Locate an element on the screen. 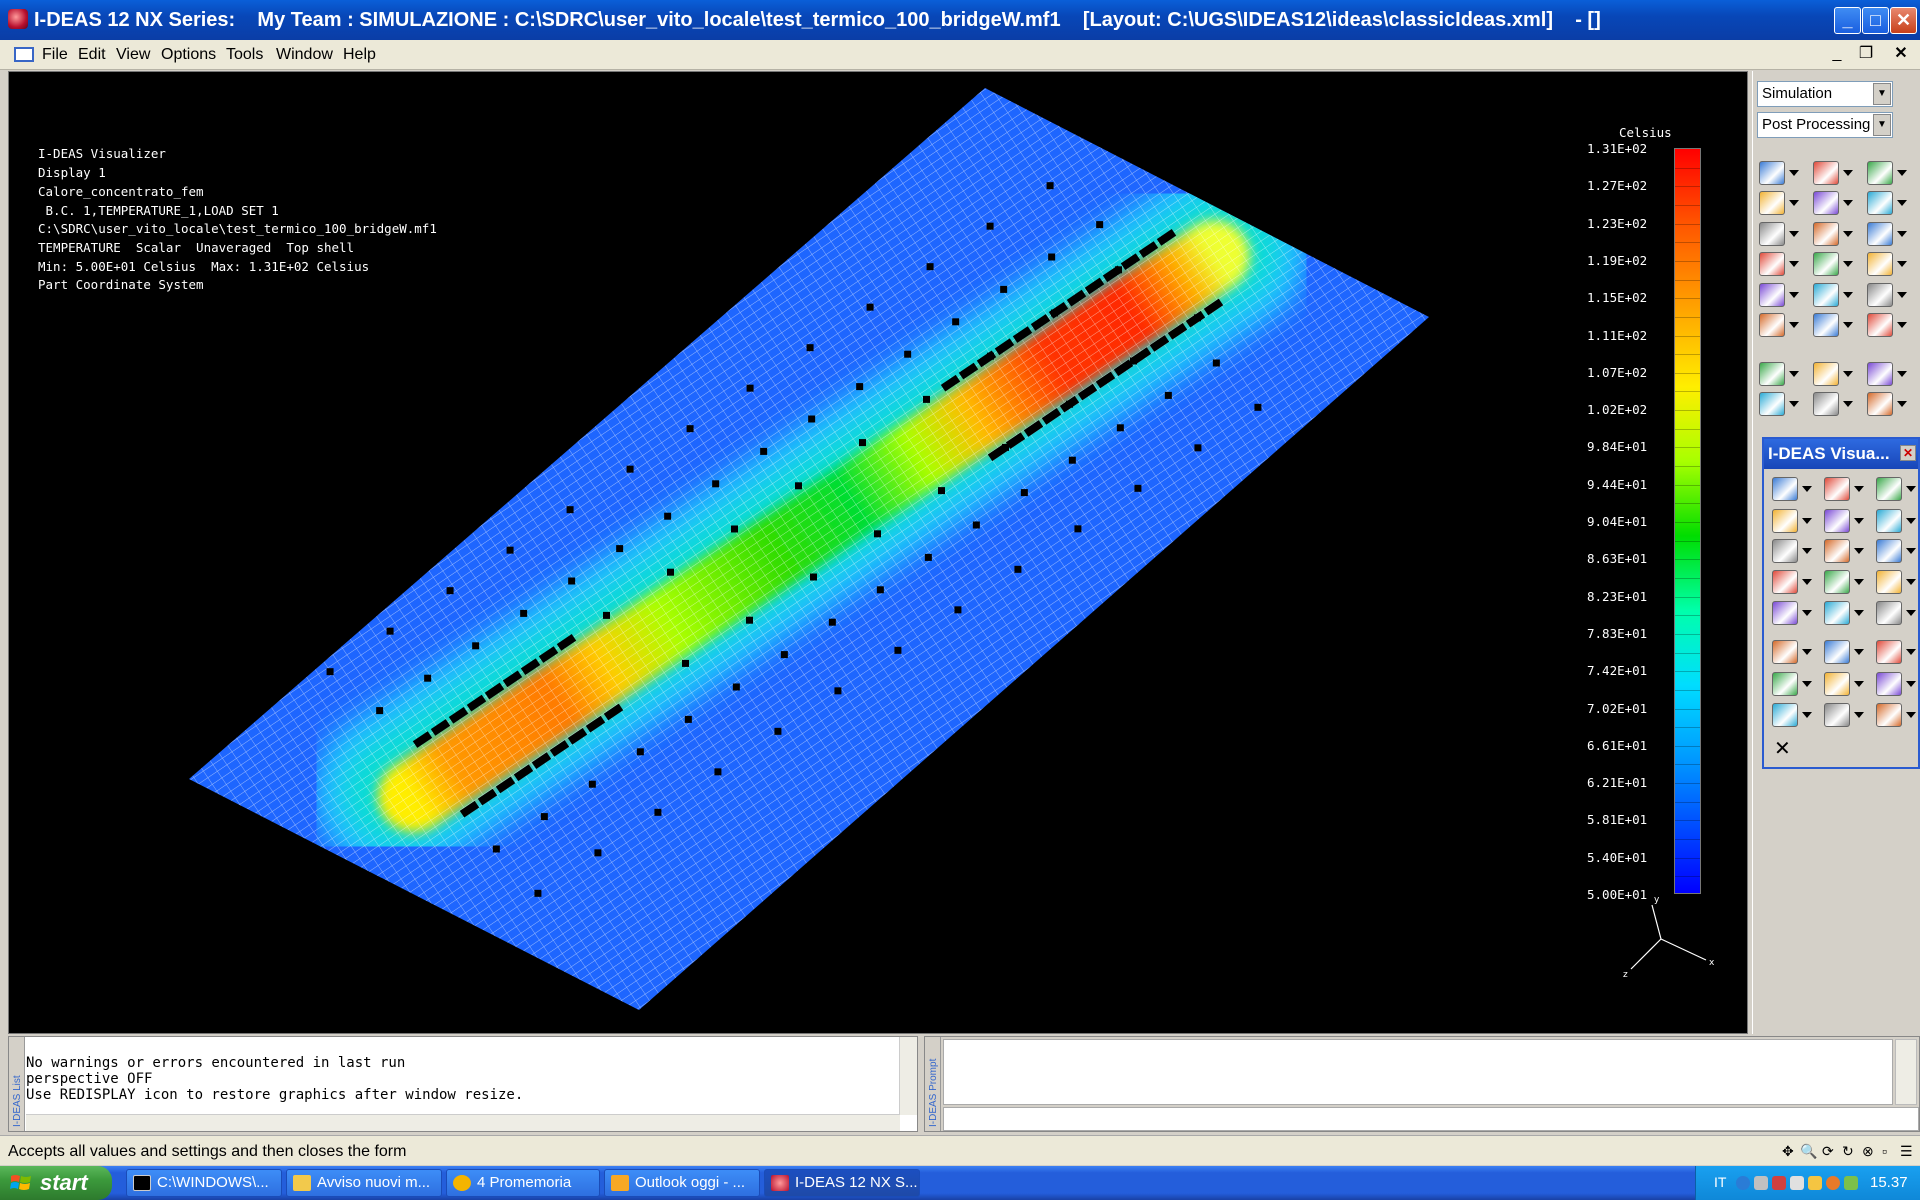  volume-tray-icon is located at coordinates (1851, 1183).